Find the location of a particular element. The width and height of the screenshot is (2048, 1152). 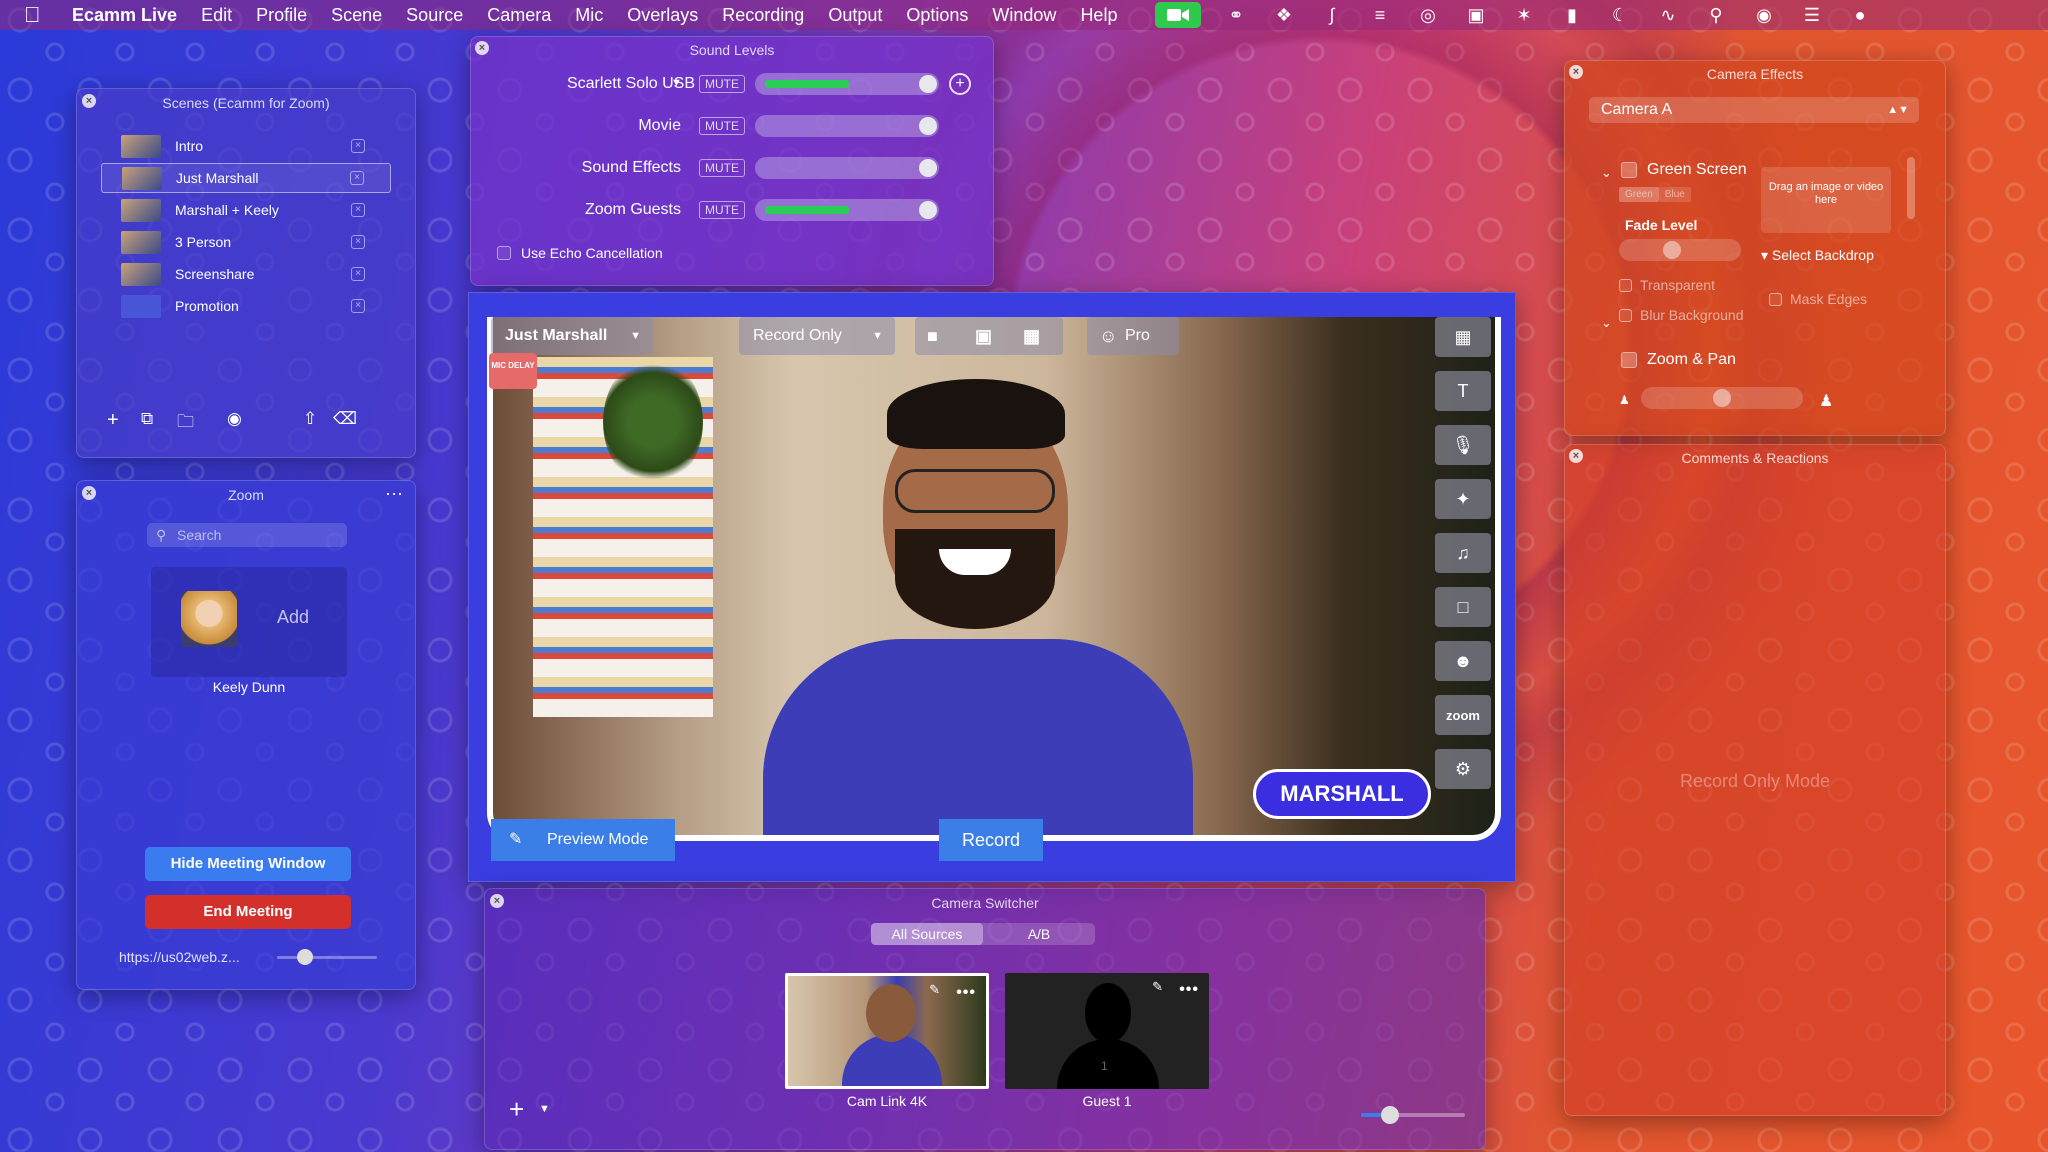

menu-mic: Mic is located at coordinates (589, 15).